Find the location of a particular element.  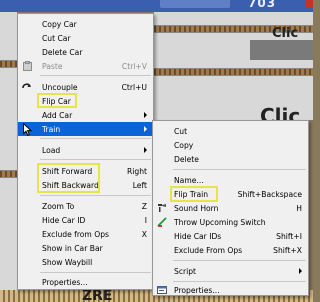

menu-item-paste: Paste Ctrl+V is located at coordinates (85, 66).